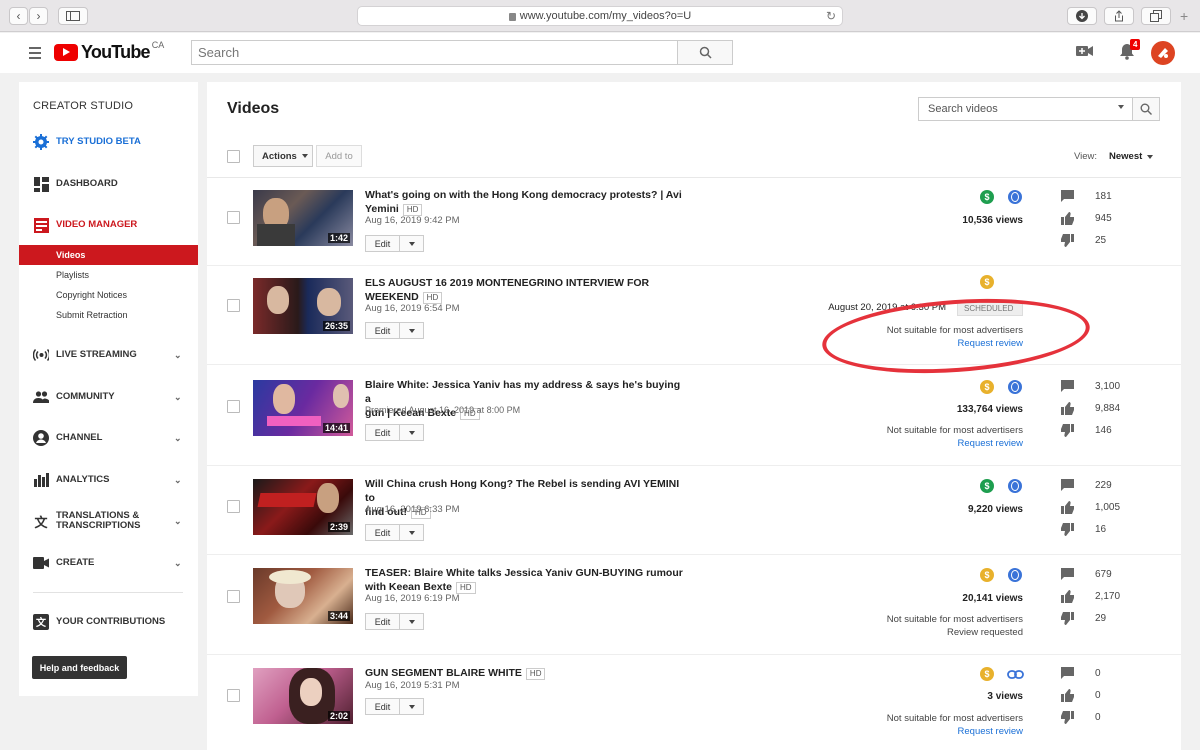  What do you see at coordinates (303, 507) in the screenshot?
I see `video-thumbnail: 2:39` at bounding box center [303, 507].